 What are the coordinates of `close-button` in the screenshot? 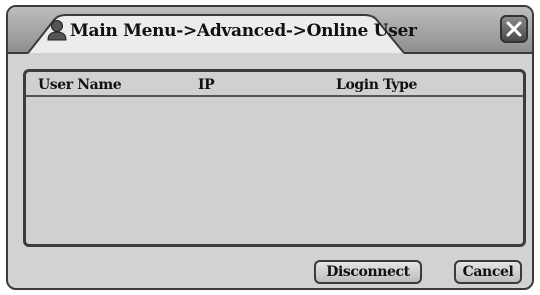 It's located at (514, 29).